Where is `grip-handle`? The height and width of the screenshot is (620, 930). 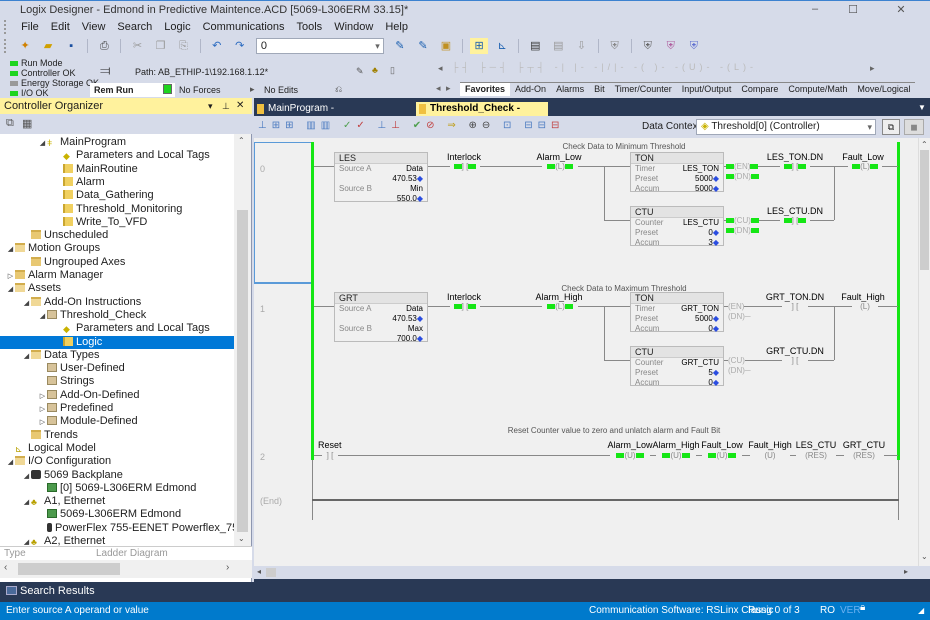 grip-handle is located at coordinates (6, 27).